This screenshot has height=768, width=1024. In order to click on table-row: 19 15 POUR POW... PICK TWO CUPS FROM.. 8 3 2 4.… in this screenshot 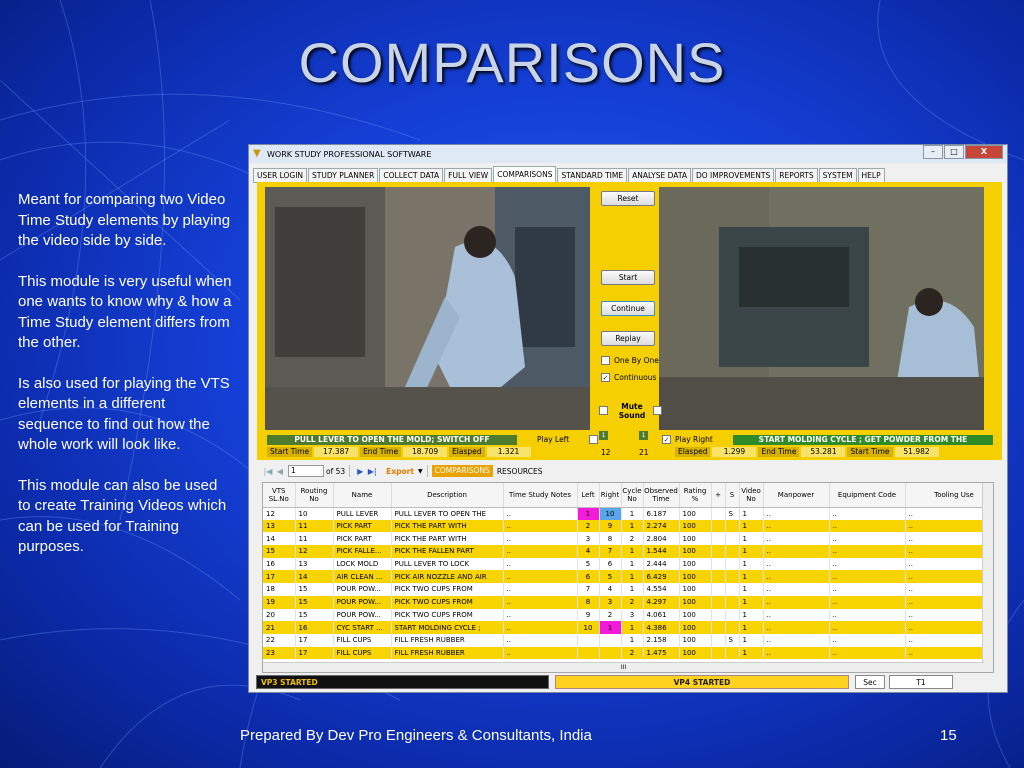, I will do `click(628, 602)`.